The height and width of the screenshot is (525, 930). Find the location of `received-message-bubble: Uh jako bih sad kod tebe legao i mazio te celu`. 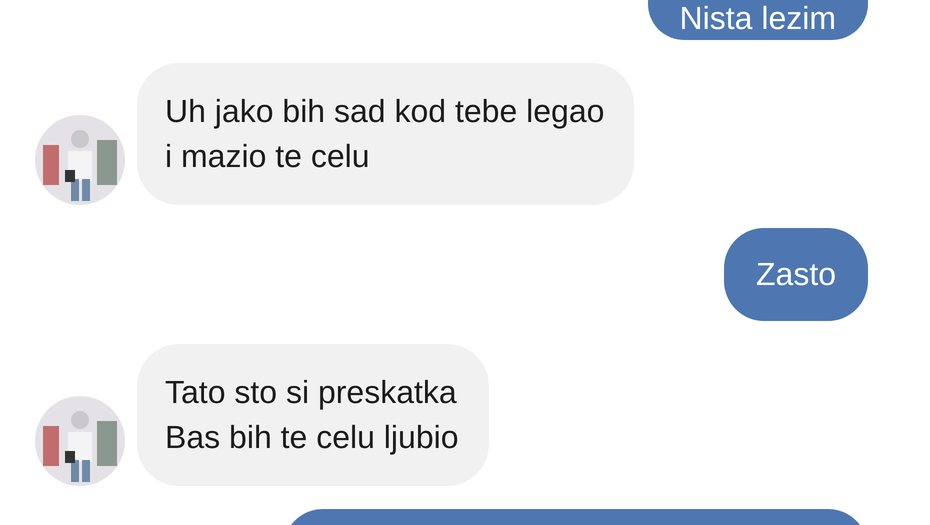

received-message-bubble: Uh jako bih sad kod tebe legao i mazio te celu is located at coordinates (385, 134).